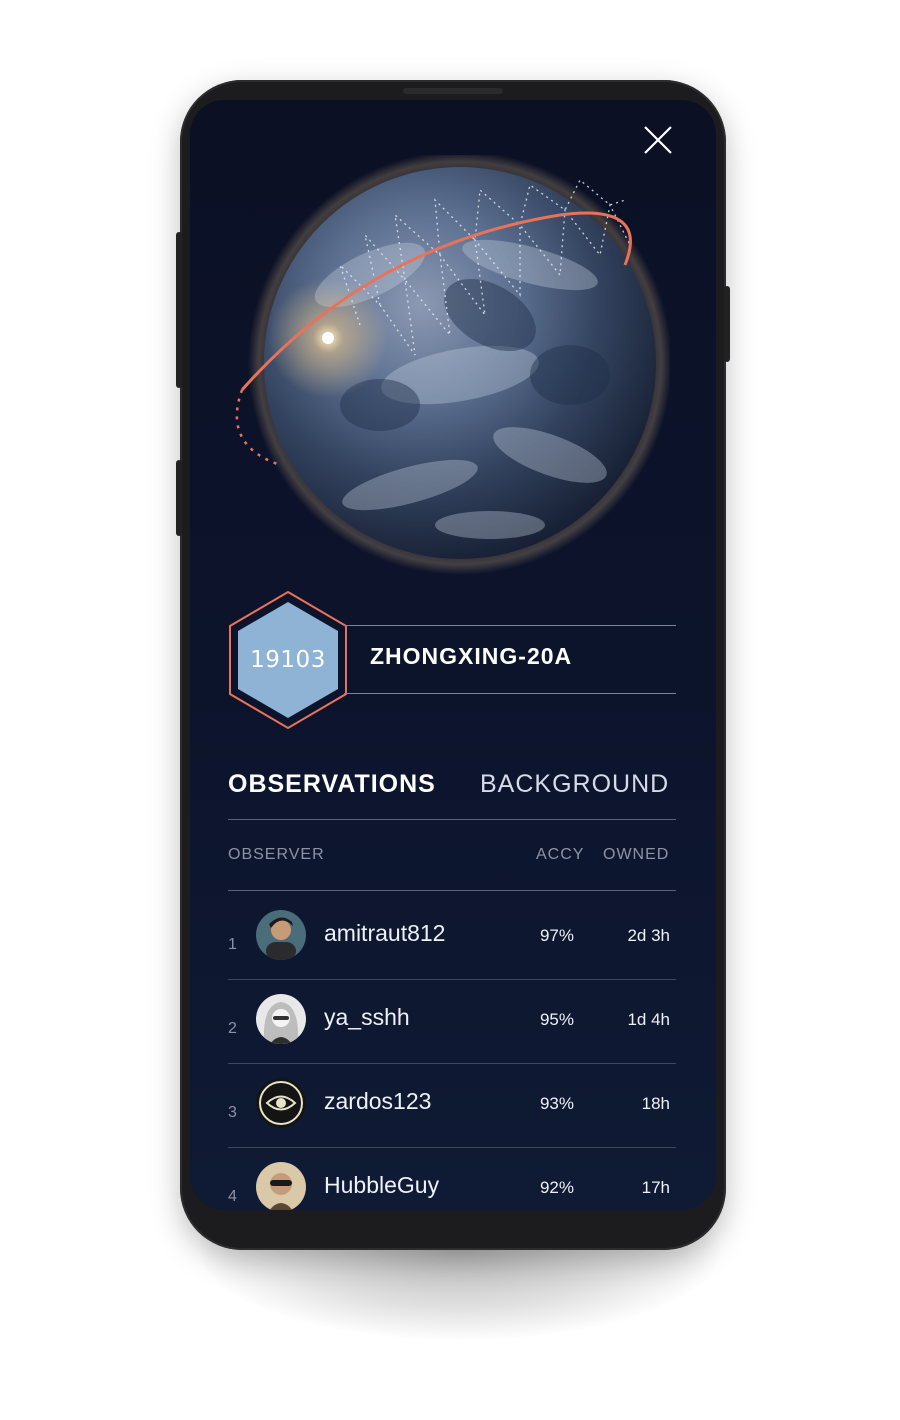  Describe the element at coordinates (382, 1185) in the screenshot. I see `observer-name: HubbleGuy` at that location.